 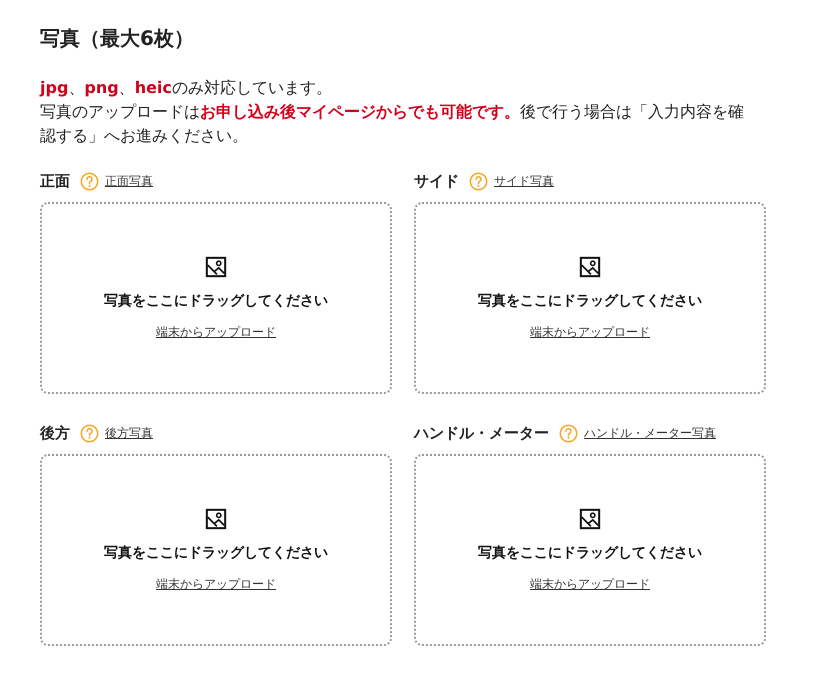 I want to click on section-heading: 写真（最大6枚）, so click(x=117, y=38).